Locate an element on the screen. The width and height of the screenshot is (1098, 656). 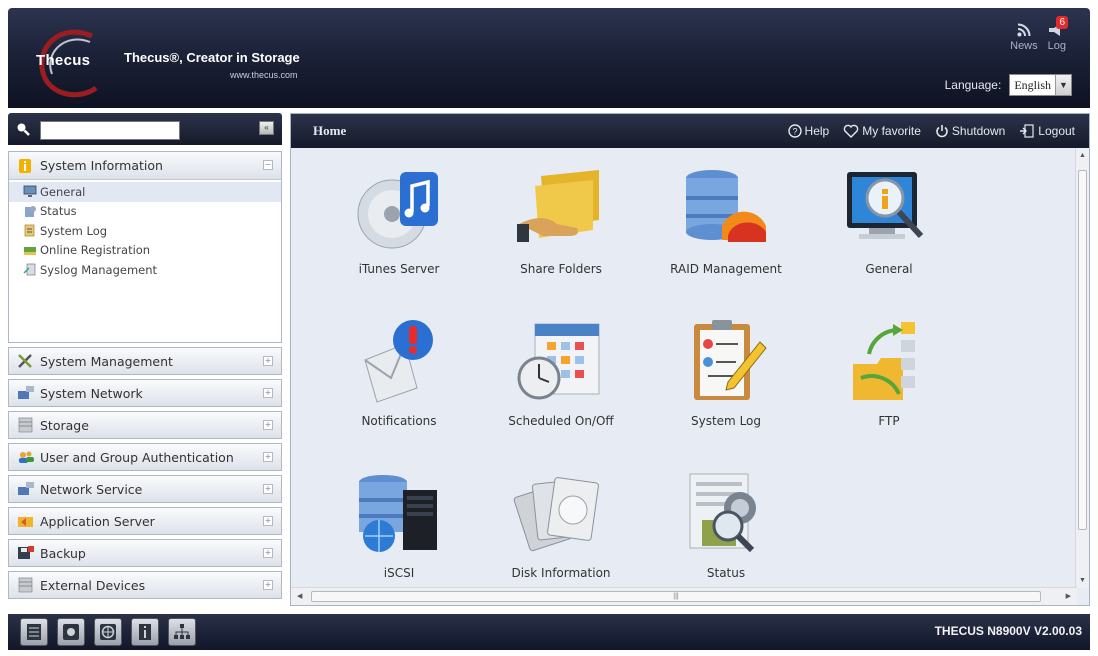
search-icon is located at coordinates (23, 129).